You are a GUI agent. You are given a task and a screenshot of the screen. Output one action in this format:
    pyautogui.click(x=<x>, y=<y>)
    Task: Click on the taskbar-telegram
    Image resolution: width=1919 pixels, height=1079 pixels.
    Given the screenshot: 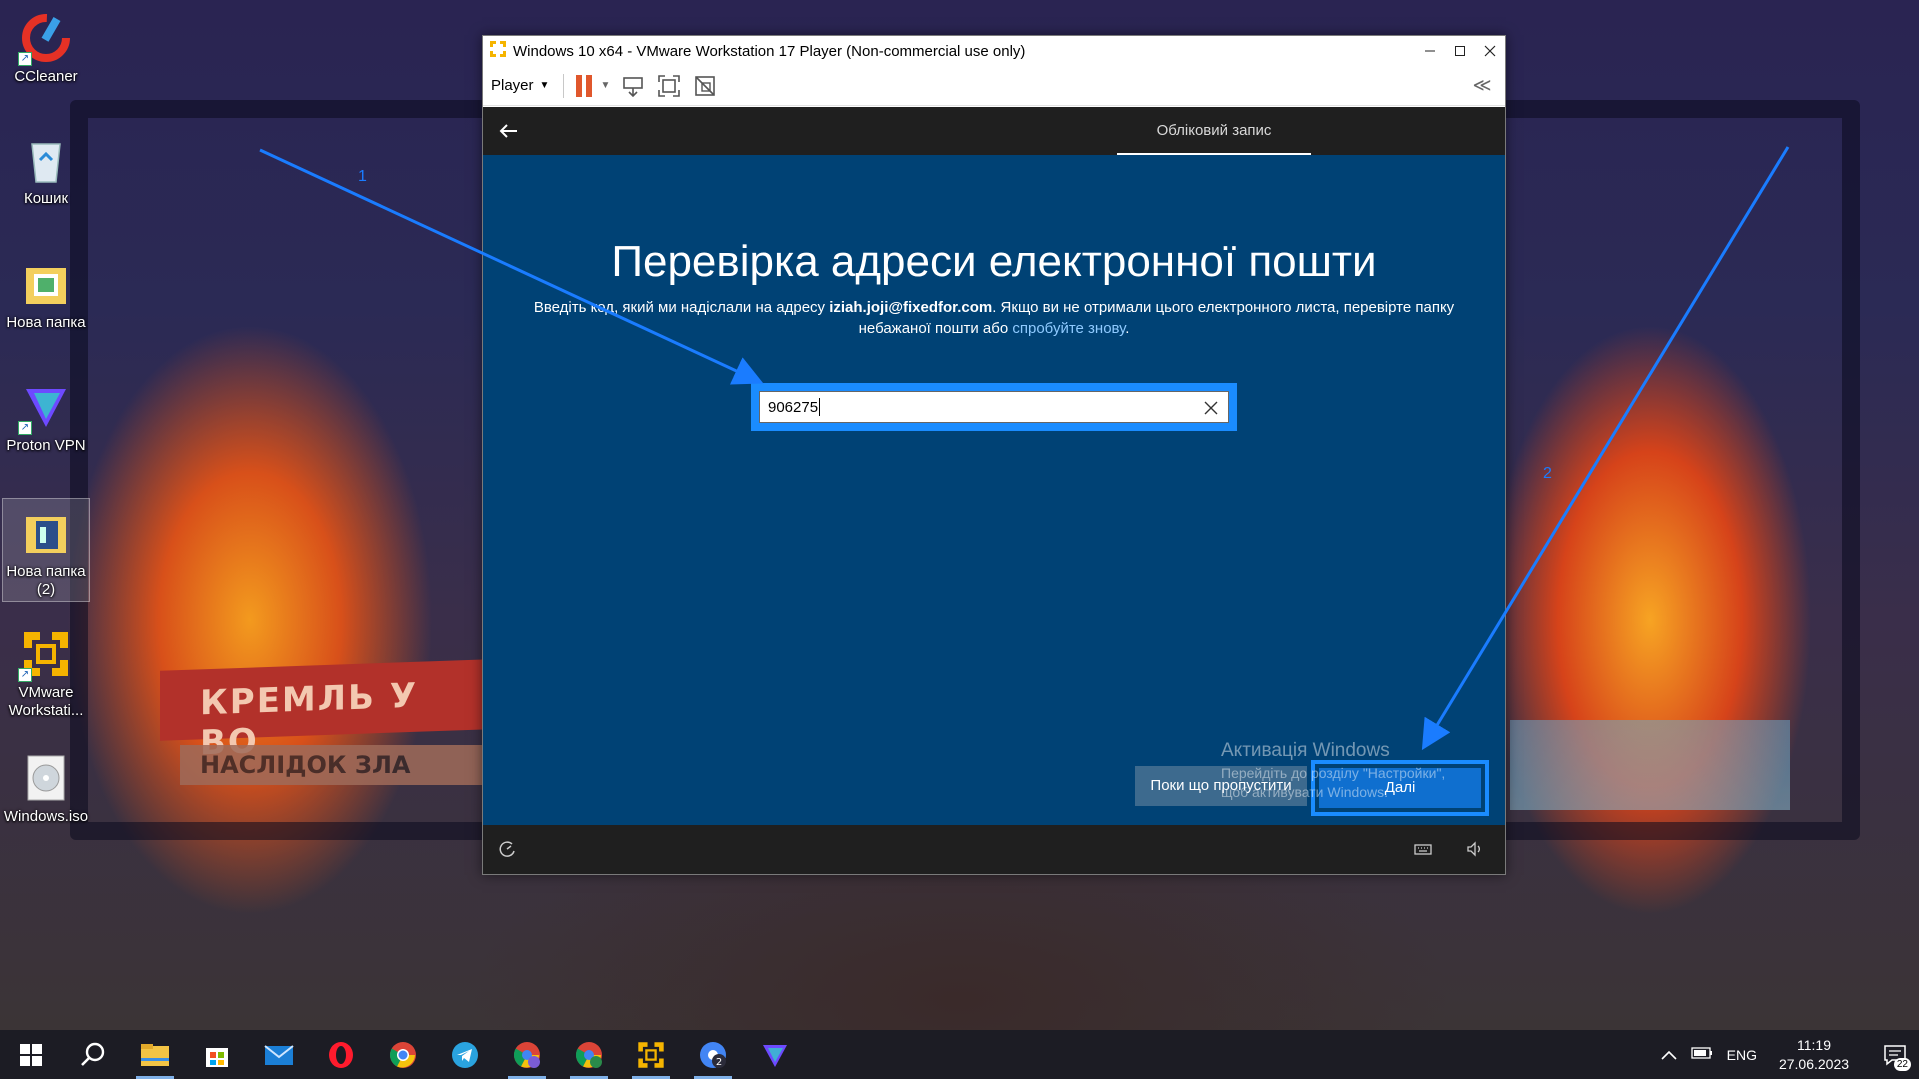 What is the action you would take?
    pyautogui.click(x=465, y=1054)
    